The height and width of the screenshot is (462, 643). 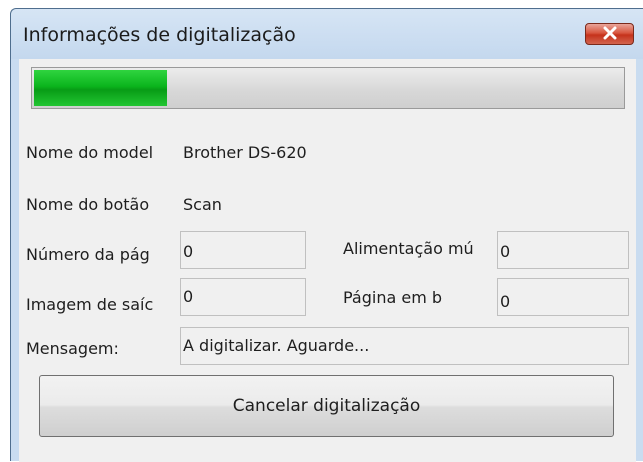 What do you see at coordinates (90, 304) in the screenshot?
I see `output-image-label: Imagem de saíc` at bounding box center [90, 304].